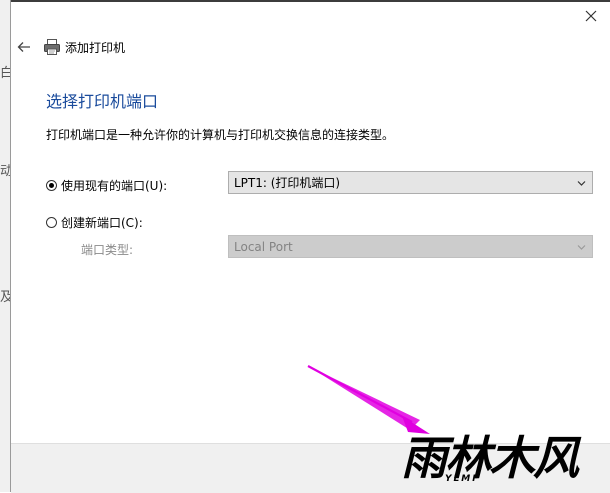 This screenshot has height=493, width=610. I want to click on radio-unselected-indicator, so click(51, 222).